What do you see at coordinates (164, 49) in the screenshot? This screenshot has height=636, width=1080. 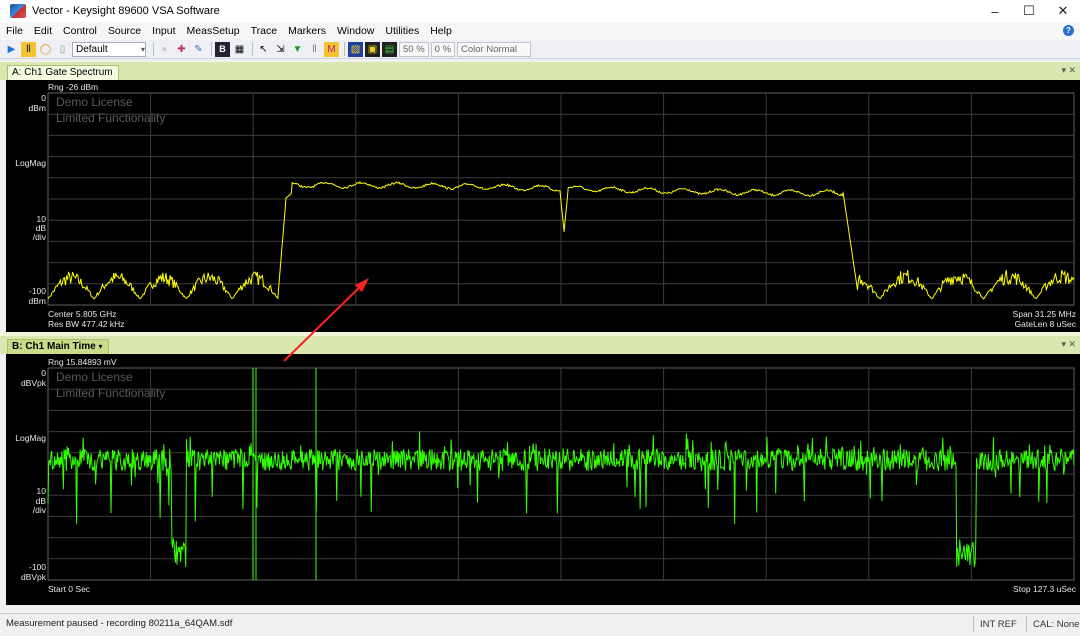 I see `record-icon: ●` at bounding box center [164, 49].